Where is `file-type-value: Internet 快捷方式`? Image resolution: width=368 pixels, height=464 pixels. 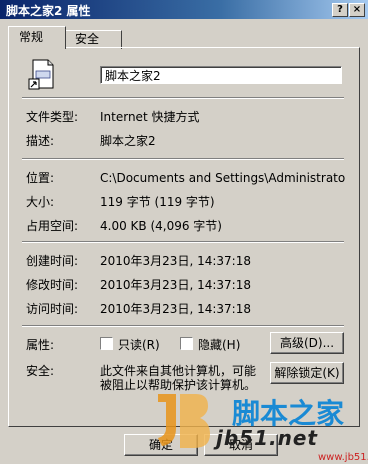 file-type-value: Internet 快捷方式 is located at coordinates (150, 117).